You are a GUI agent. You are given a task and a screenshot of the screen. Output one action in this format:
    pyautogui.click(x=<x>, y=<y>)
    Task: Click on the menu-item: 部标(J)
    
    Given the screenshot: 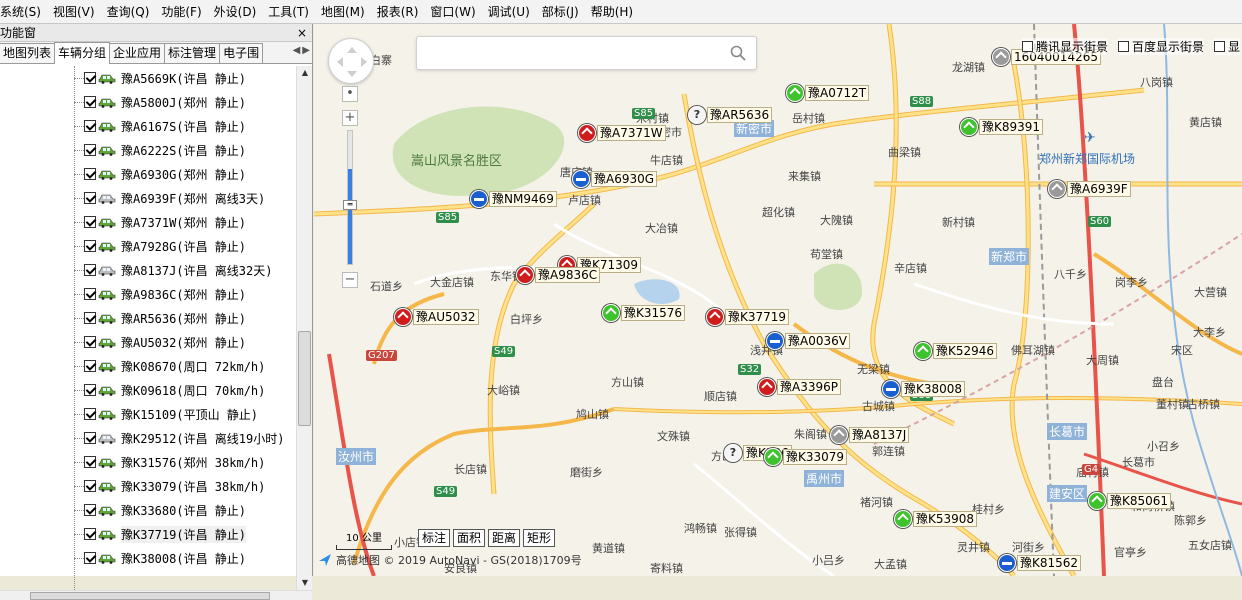 What is the action you would take?
    pyautogui.click(x=560, y=12)
    